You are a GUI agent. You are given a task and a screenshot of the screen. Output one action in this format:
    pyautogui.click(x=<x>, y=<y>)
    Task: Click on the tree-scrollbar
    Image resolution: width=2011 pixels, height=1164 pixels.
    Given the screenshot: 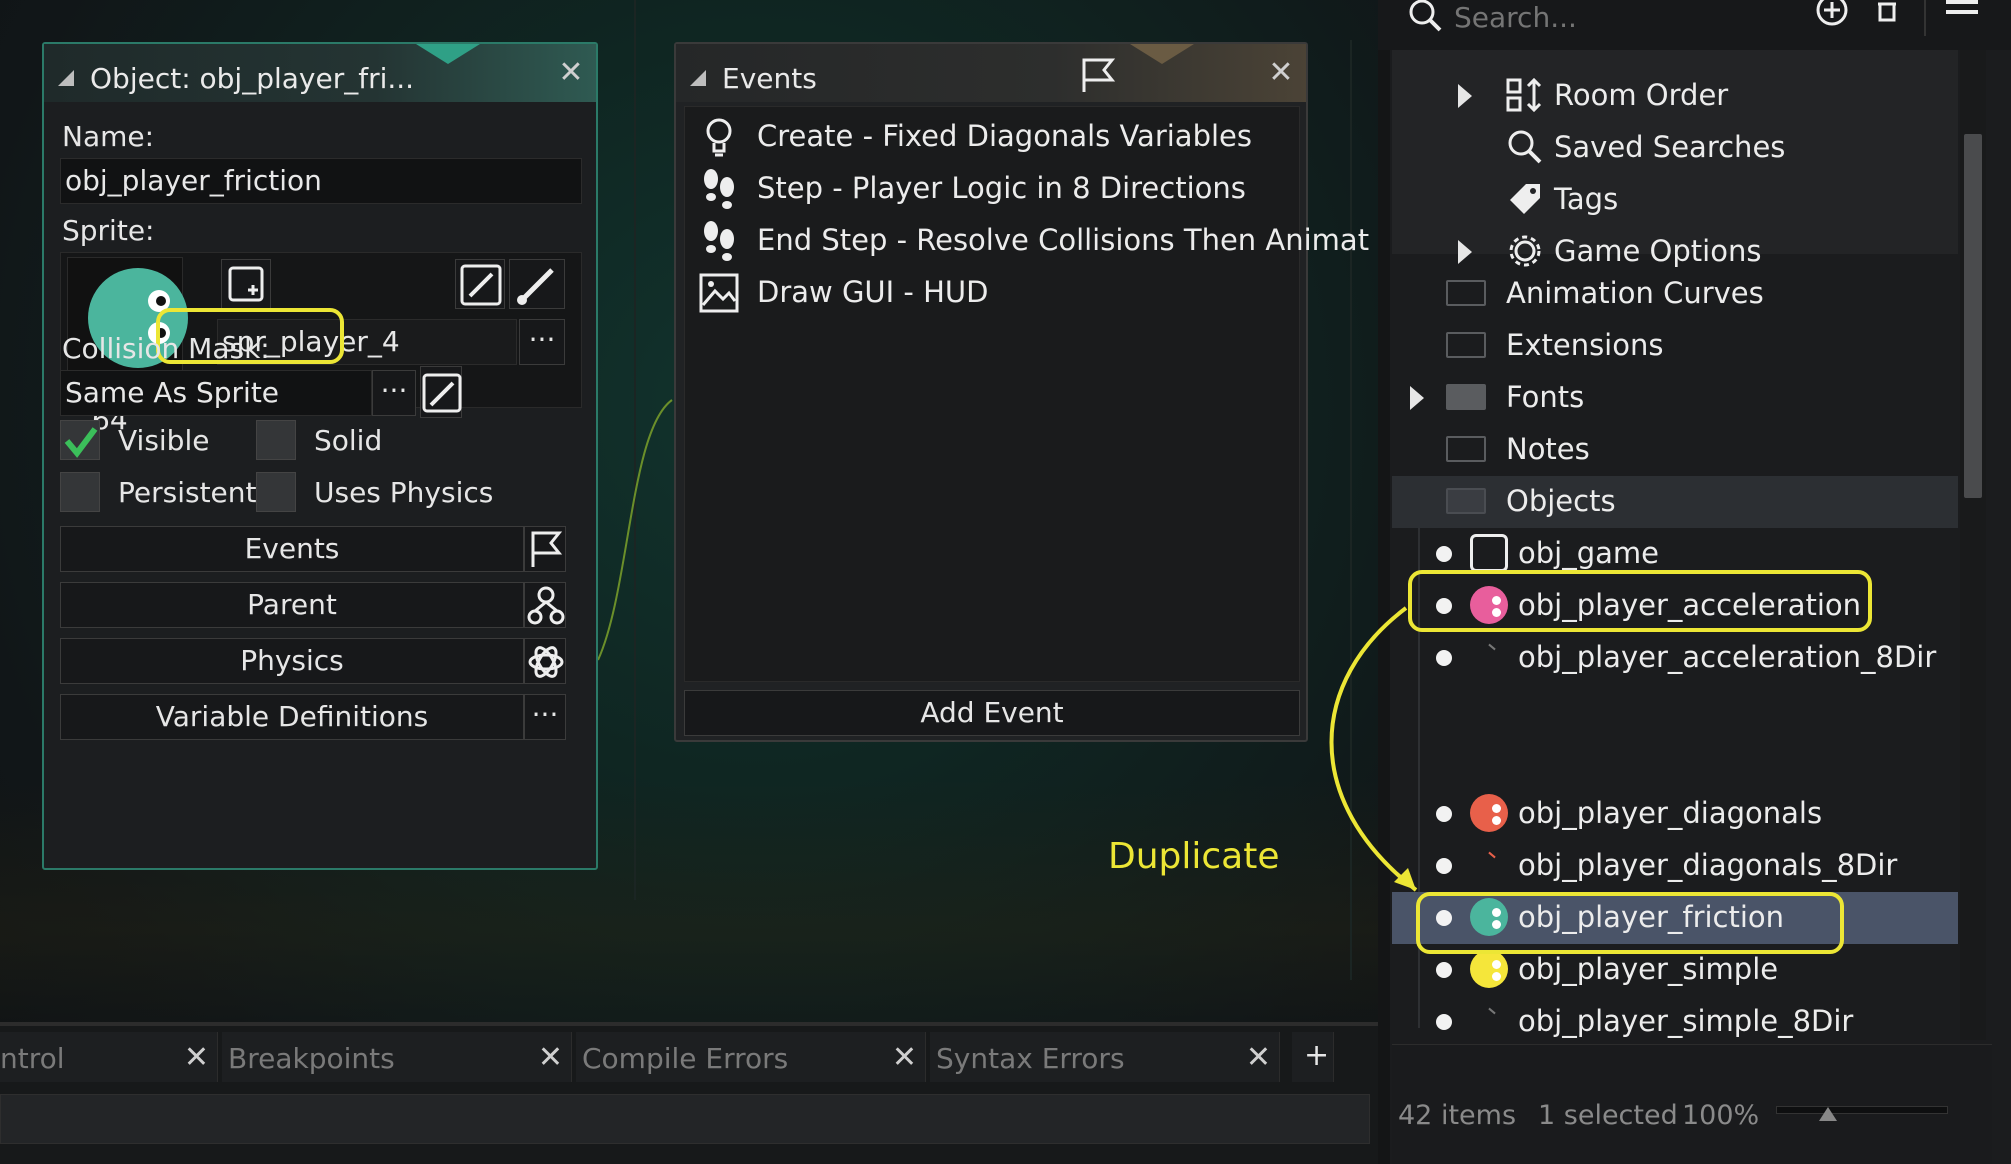 What is the action you would take?
    pyautogui.click(x=1973, y=545)
    